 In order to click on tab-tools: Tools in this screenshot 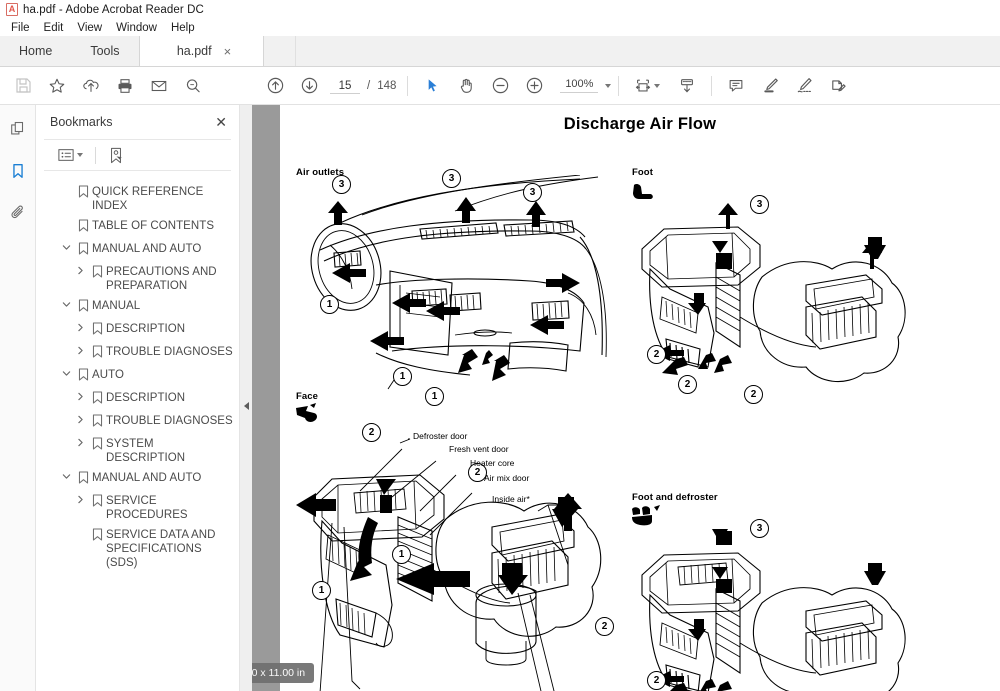, I will do `click(105, 51)`.